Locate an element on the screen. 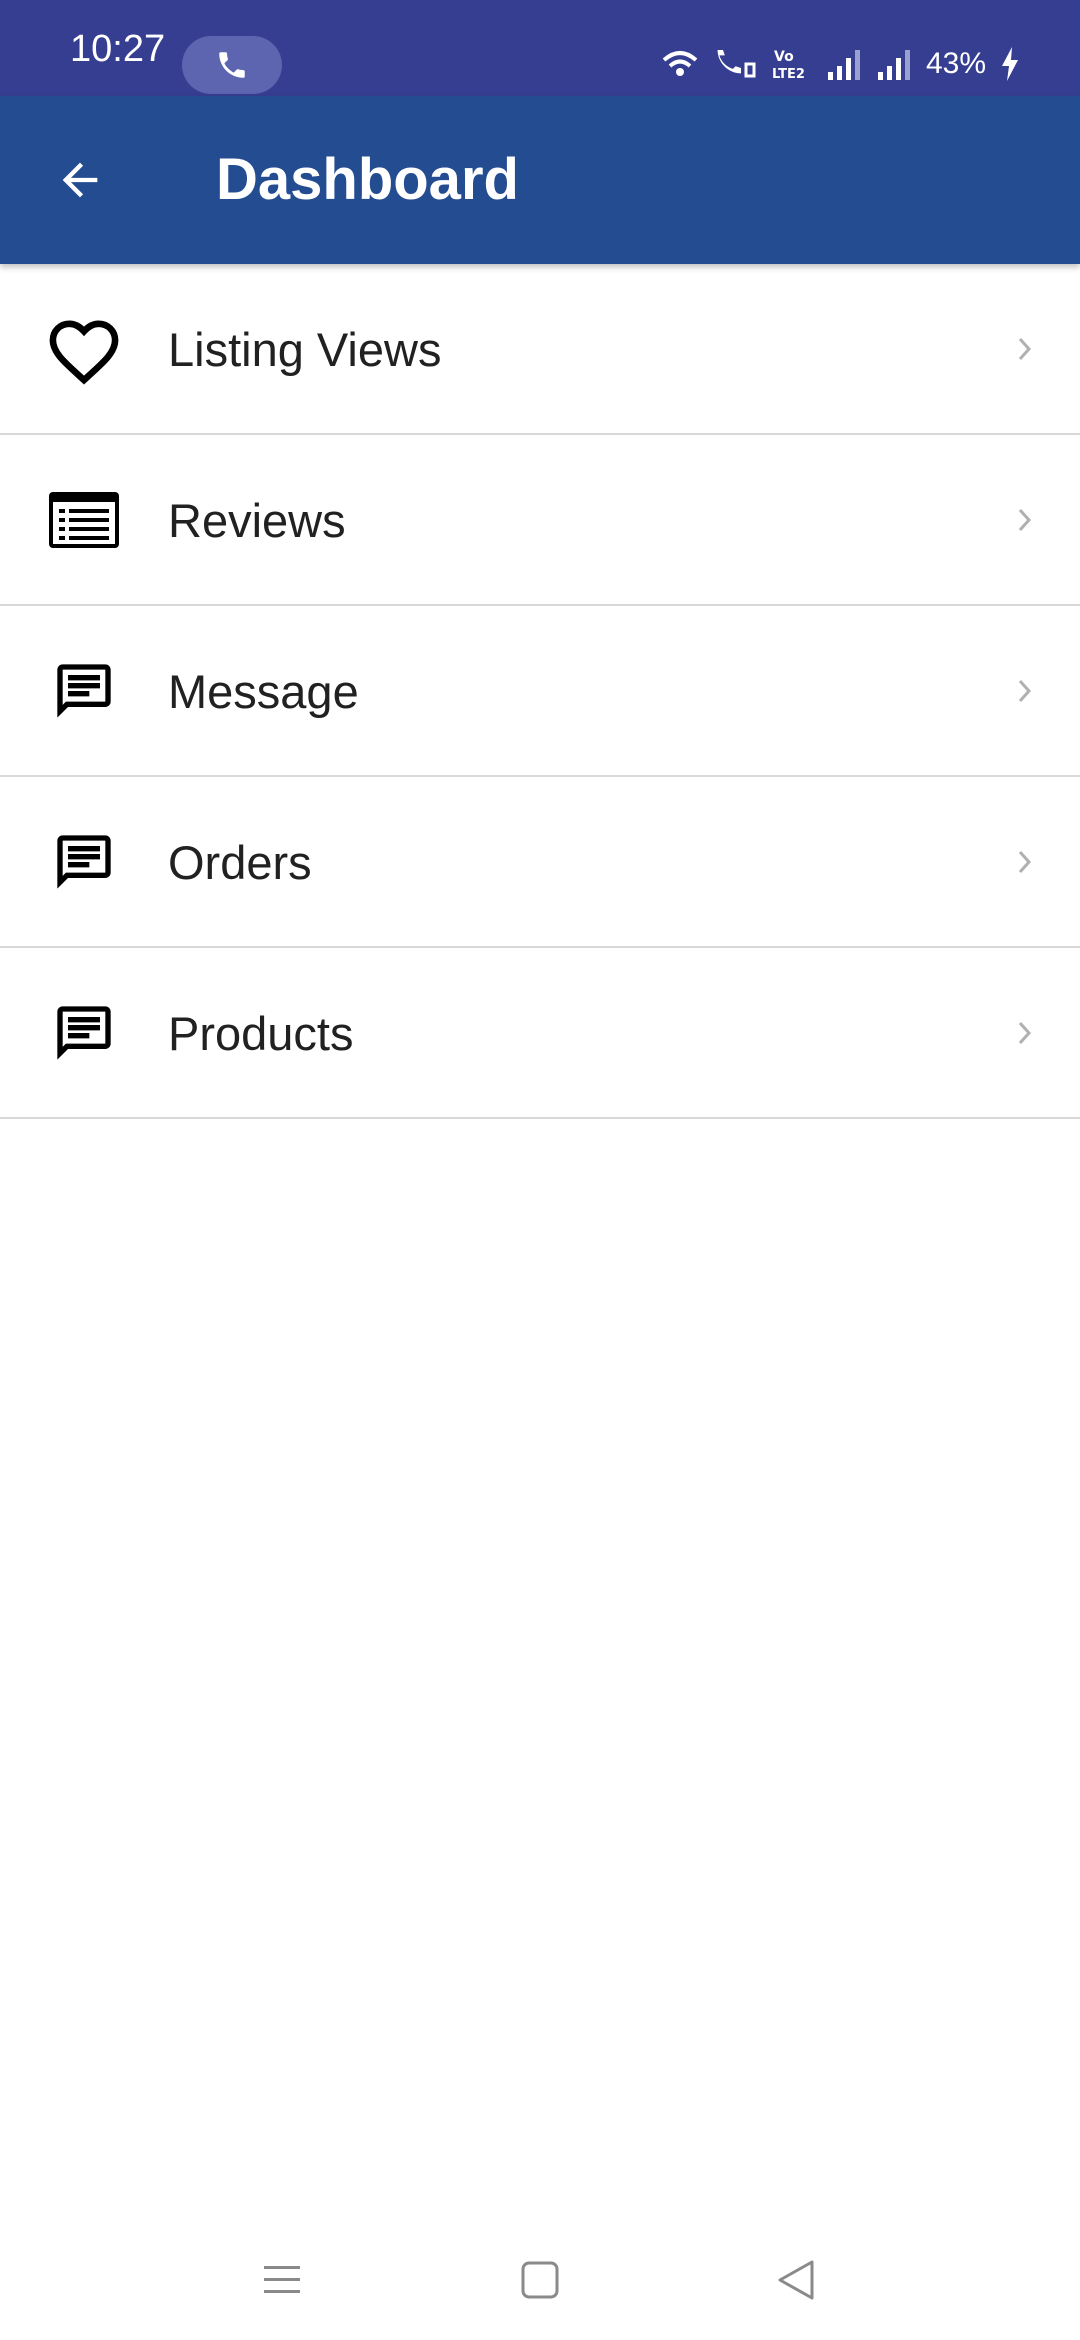 Image resolution: width=1080 pixels, height=2340 pixels. menu-item-label: Message is located at coordinates (263, 691).